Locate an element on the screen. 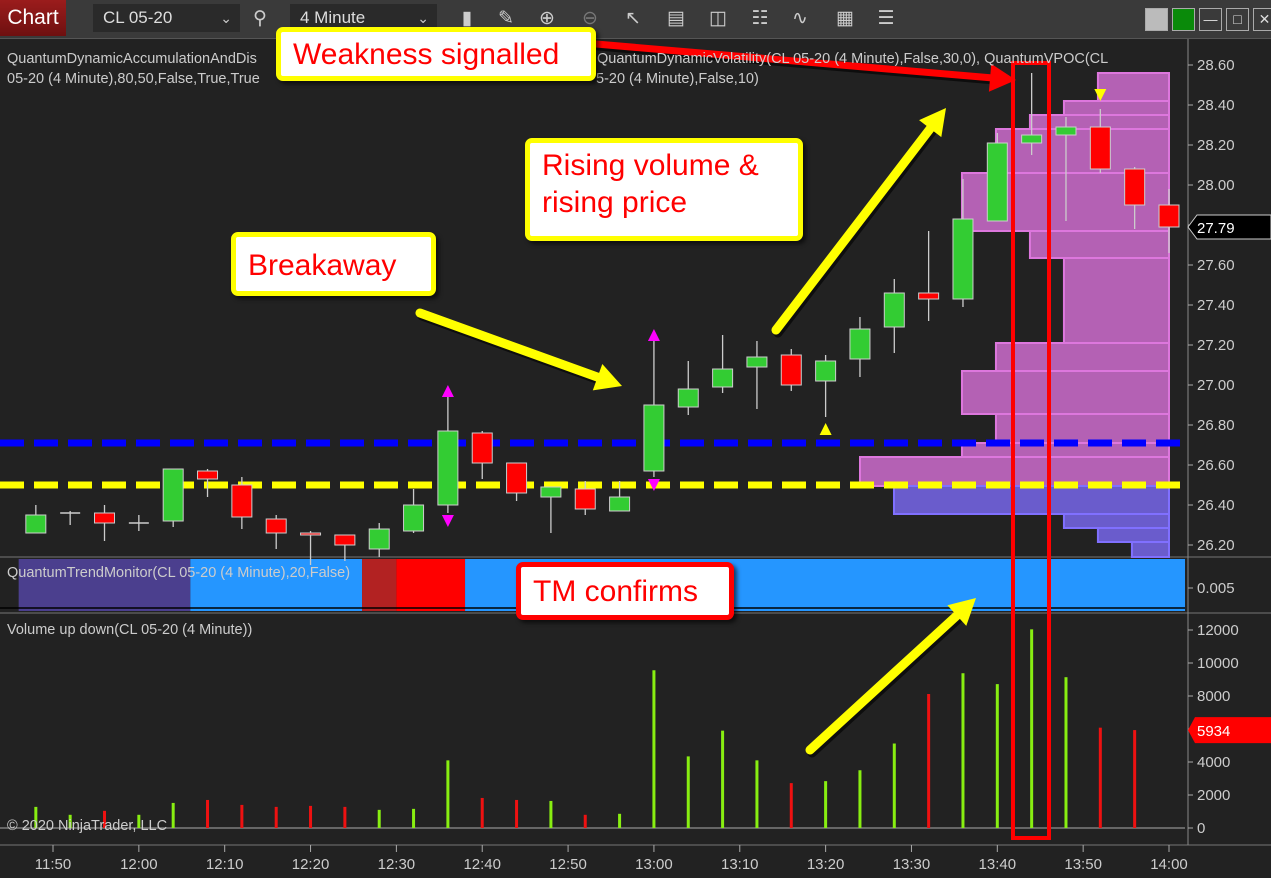  price-tick-label: 26.40 is located at coordinates (1216, 505).